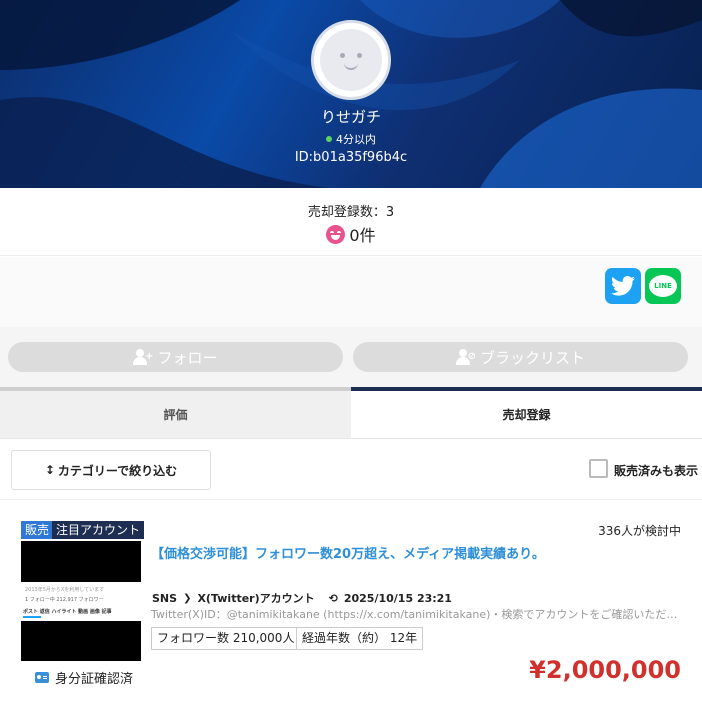 The width and height of the screenshot is (702, 706). Describe the element at coordinates (175, 412) in the screenshot. I see `tab-reviews: 評価` at that location.